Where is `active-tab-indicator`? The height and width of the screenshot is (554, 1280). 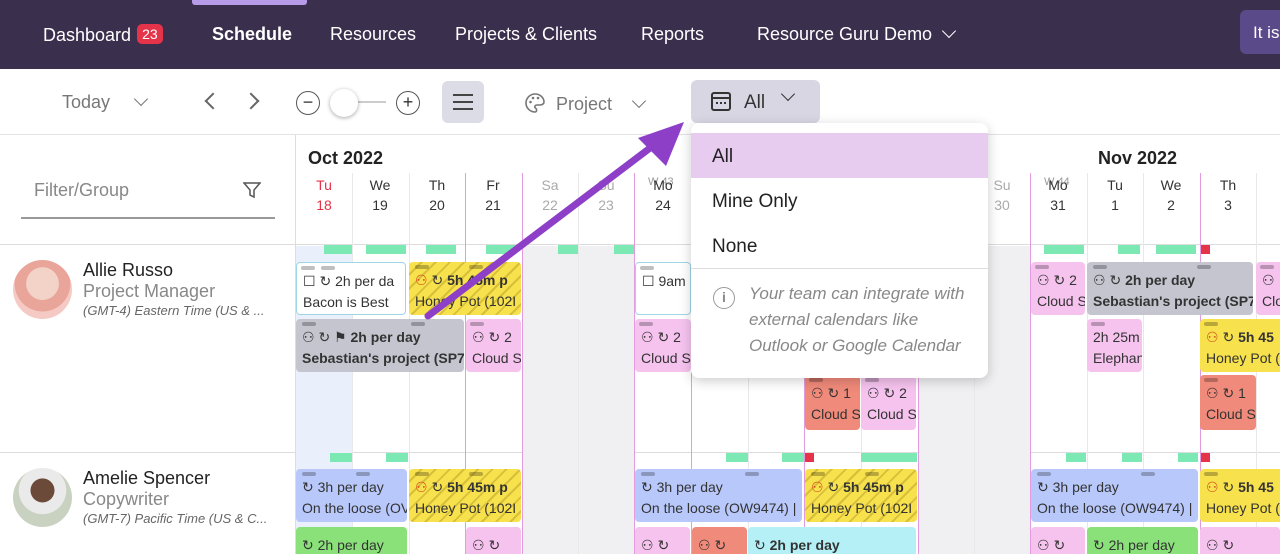 active-tab-indicator is located at coordinates (249, 2).